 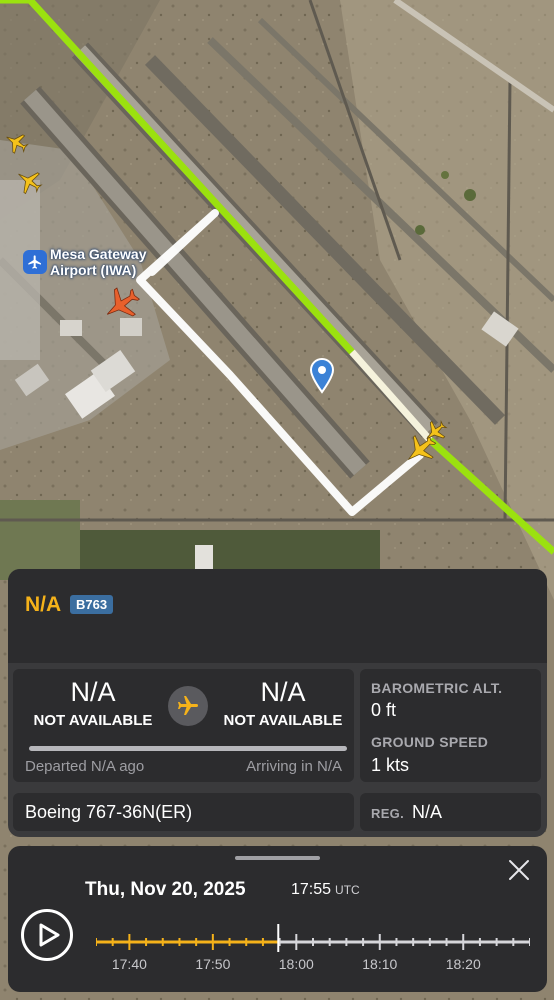 I want to click on playback-date: Thu, Nov 20, 2025, so click(x=165, y=889).